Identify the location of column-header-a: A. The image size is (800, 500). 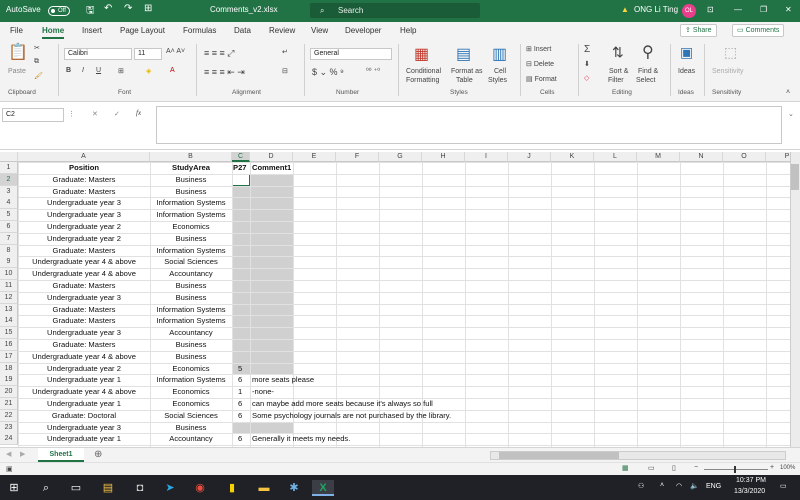
(84, 157).